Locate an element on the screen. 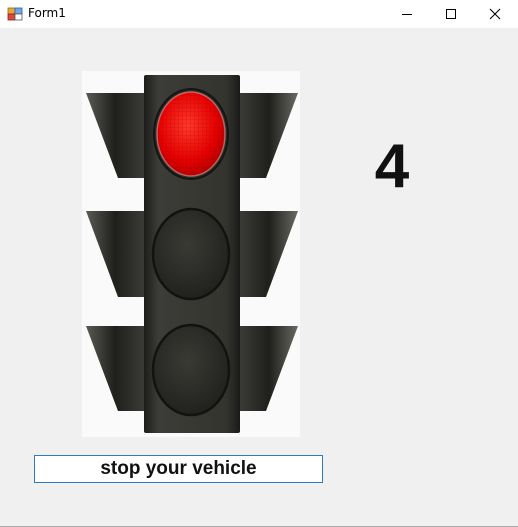  countdown-label: 4 is located at coordinates (392, 166).